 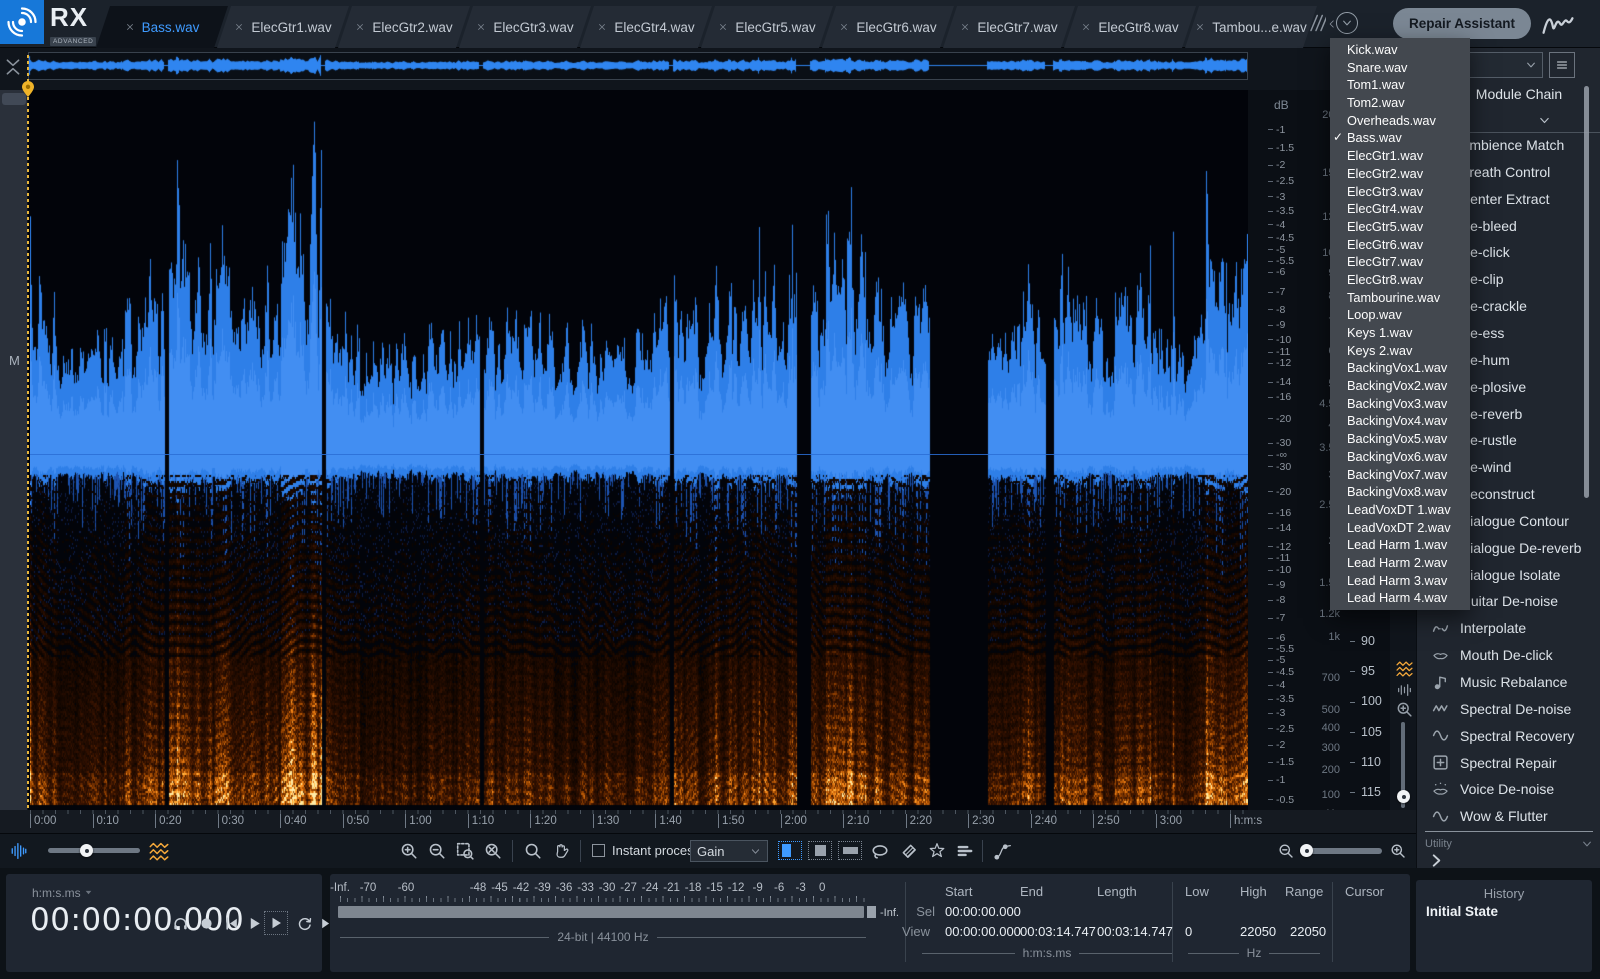 I want to click on menu-item-overheads-wav: Overheads.wav, so click(x=1400, y=121).